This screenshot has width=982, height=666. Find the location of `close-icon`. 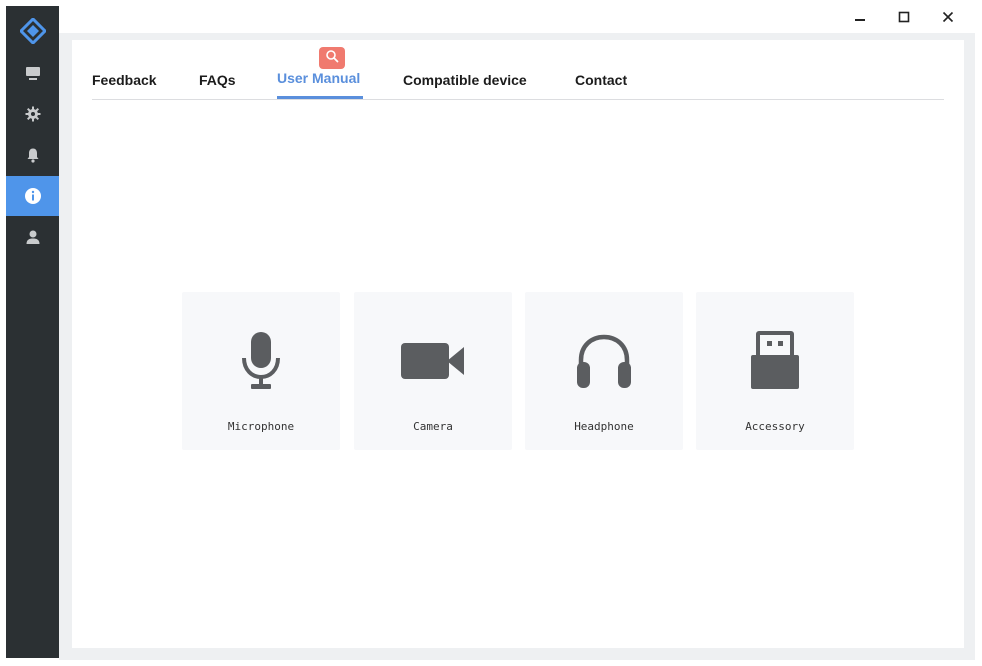

close-icon is located at coordinates (948, 19).